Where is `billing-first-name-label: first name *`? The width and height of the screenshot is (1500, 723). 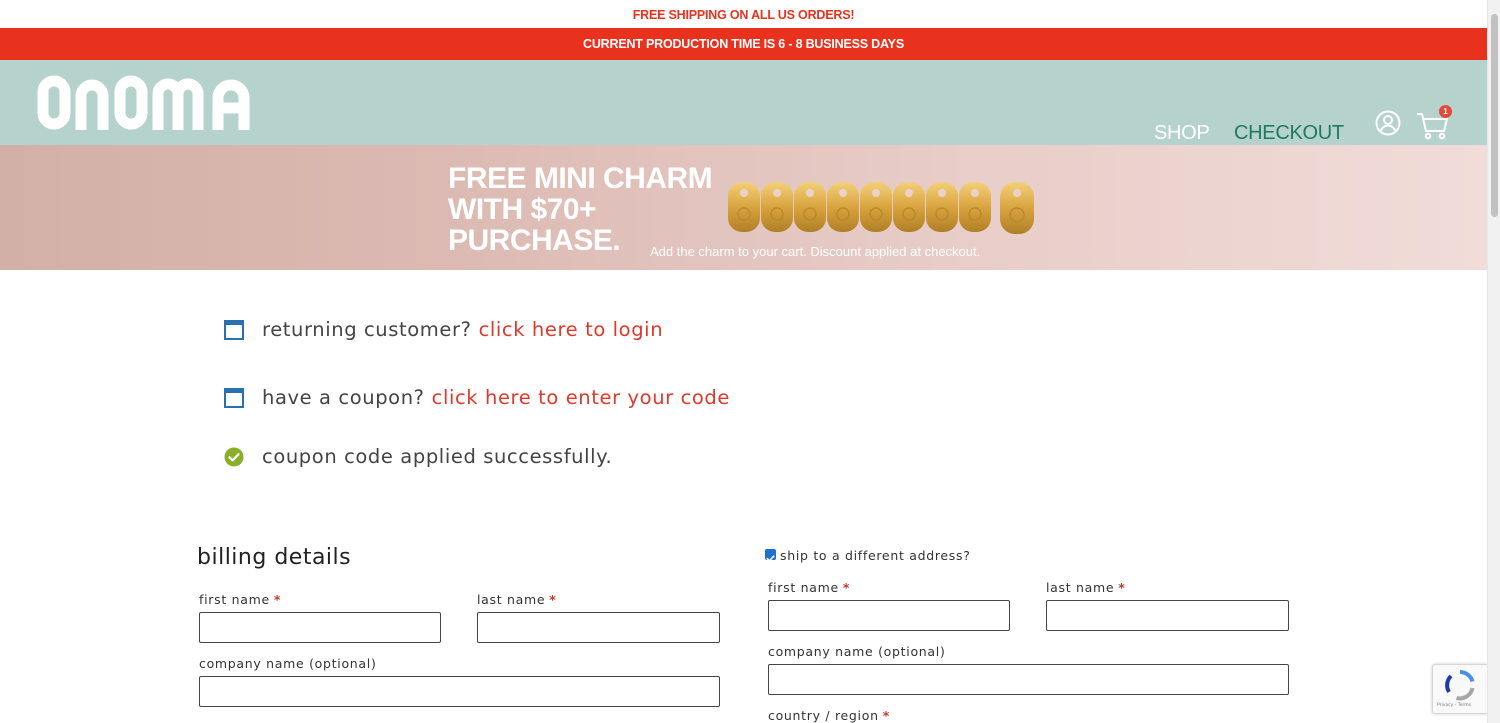
billing-first-name-label: first name * is located at coordinates (240, 599).